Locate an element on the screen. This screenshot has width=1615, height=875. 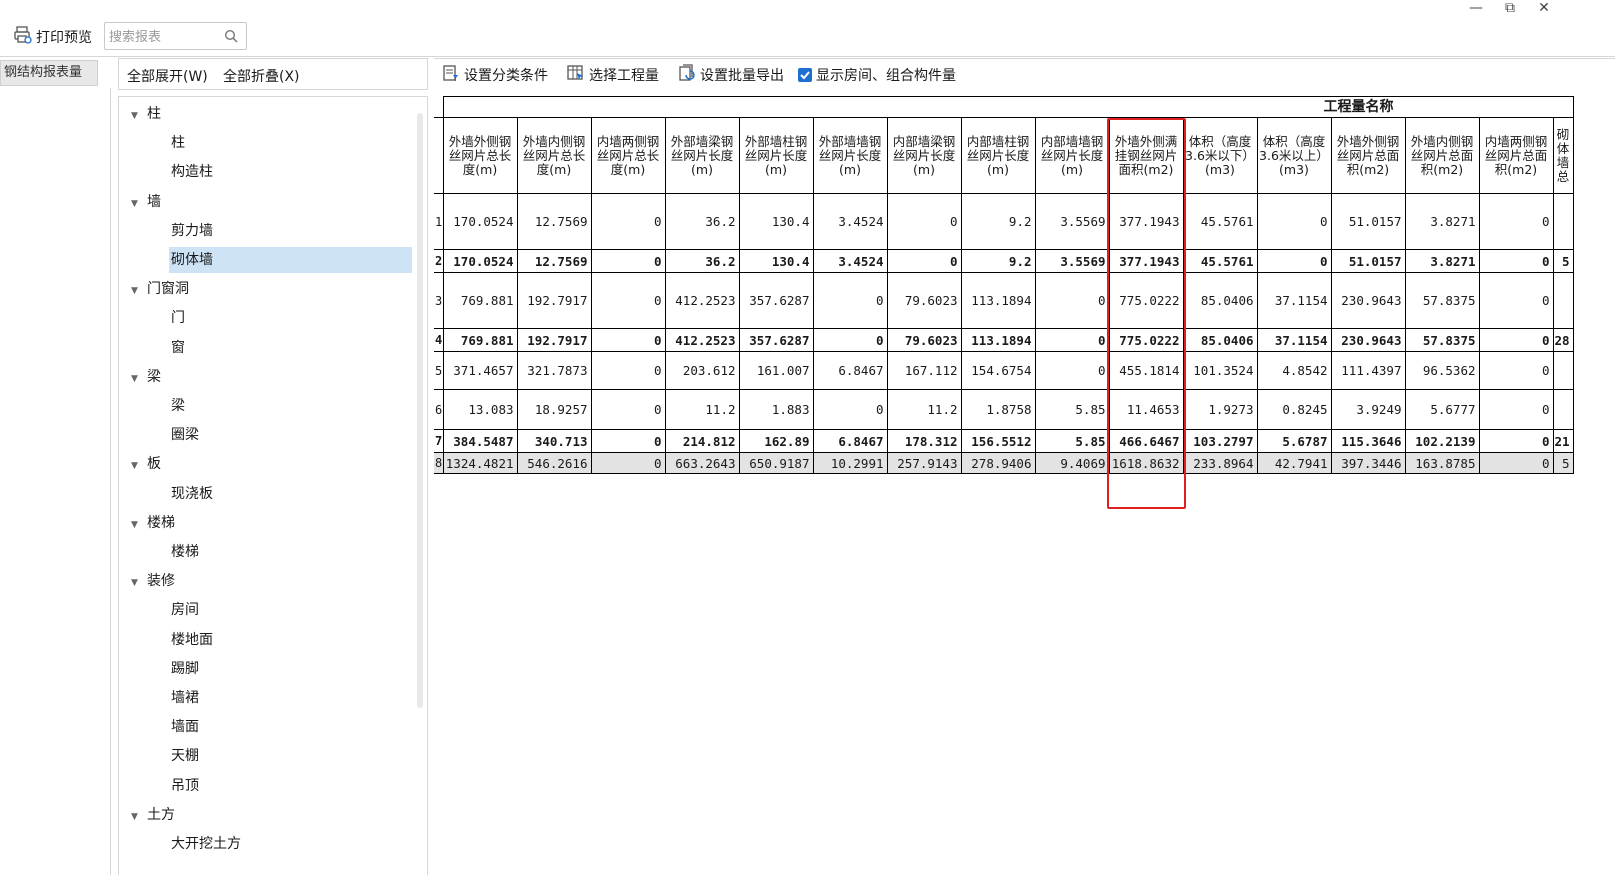
table-cell: 3.9249 is located at coordinates (1368, 409).